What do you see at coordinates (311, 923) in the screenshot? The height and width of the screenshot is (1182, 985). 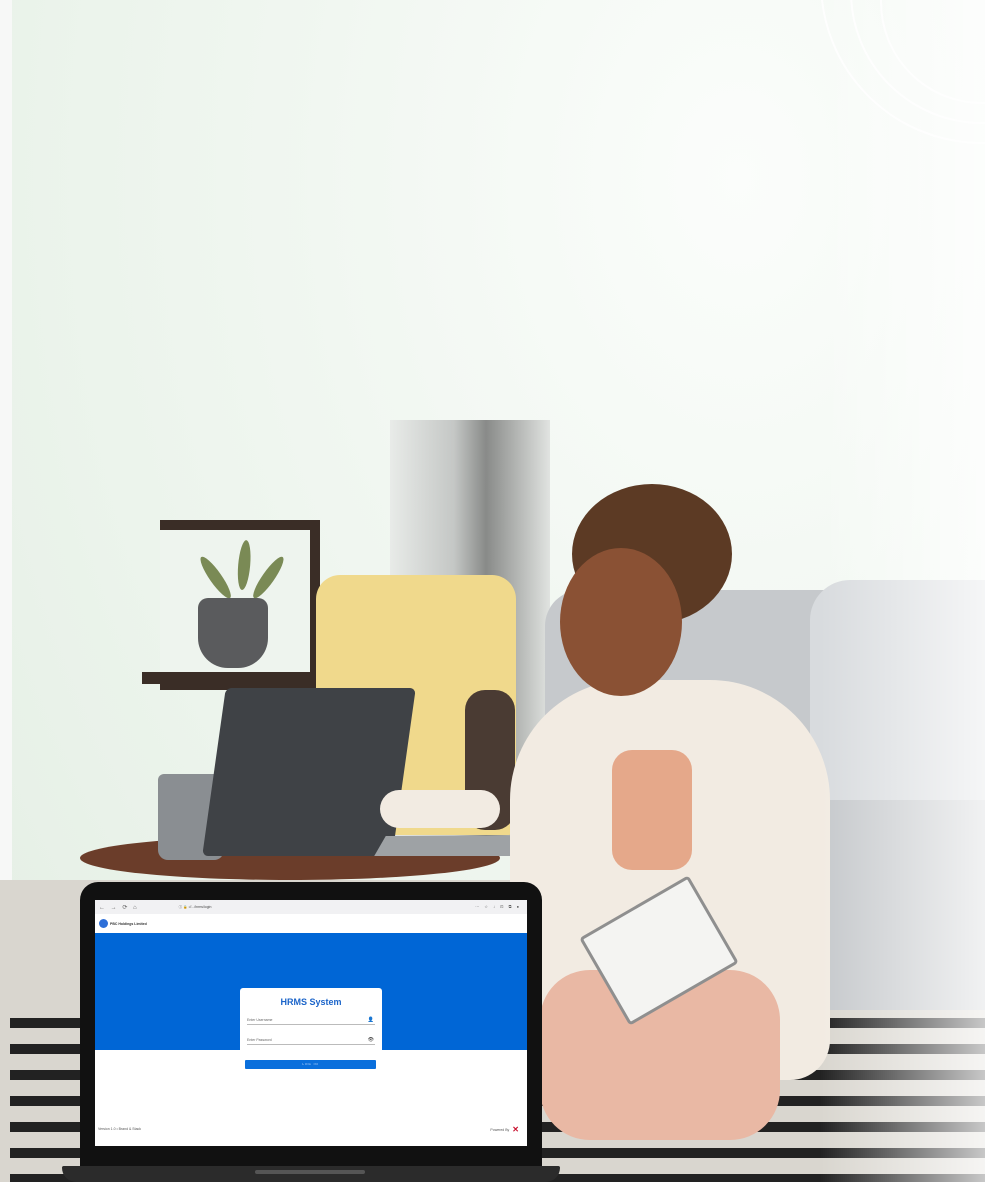 I see `site-header: PBC Holdings Limited` at bounding box center [311, 923].